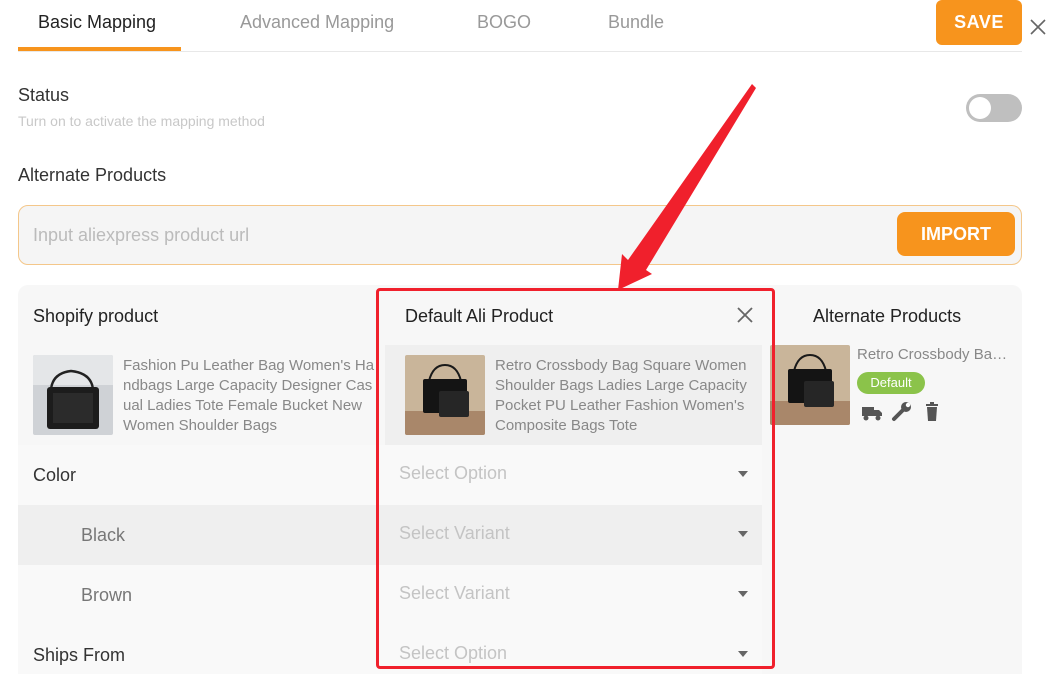 This screenshot has width=1053, height=674. Describe the element at coordinates (573, 595) in the screenshot. I see `select-brown-variant: Select Variant` at that location.